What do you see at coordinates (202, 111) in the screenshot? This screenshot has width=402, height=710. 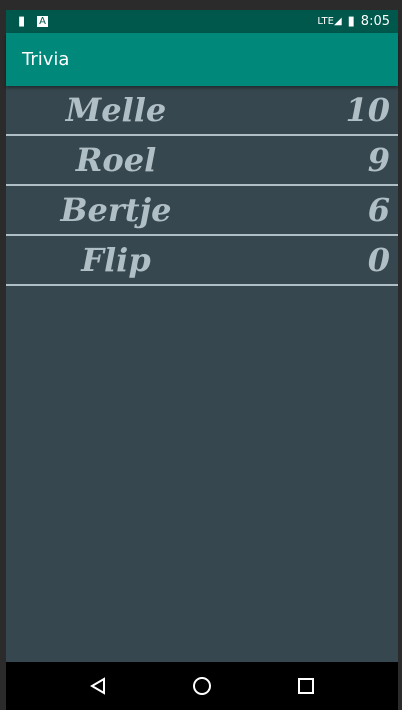 I see `list-item: Melle 10` at bounding box center [202, 111].